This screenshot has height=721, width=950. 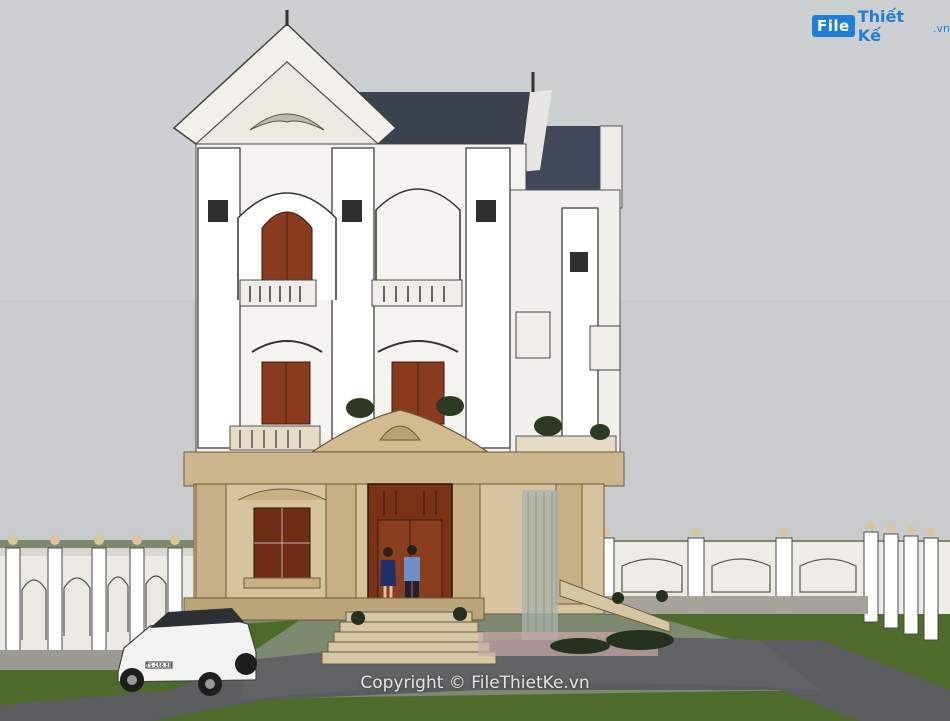 What do you see at coordinates (941, 28) in the screenshot?
I see `logo-domain: .vn` at bounding box center [941, 28].